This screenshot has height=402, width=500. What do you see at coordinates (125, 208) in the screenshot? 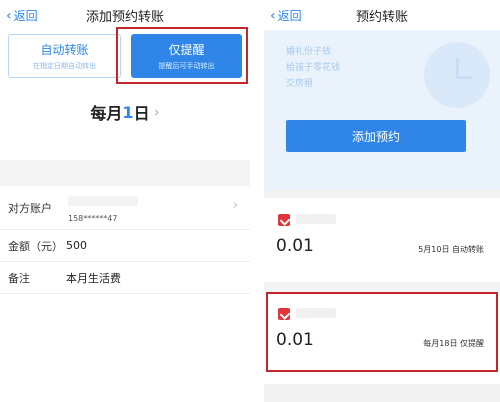
I see `account-row: 对方账户 158******47 ›` at bounding box center [125, 208].